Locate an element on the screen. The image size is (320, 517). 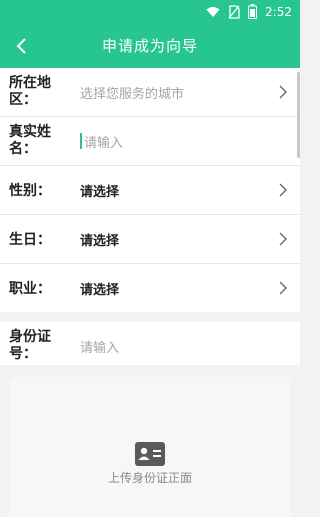
wifi-icon is located at coordinates (213, 11).